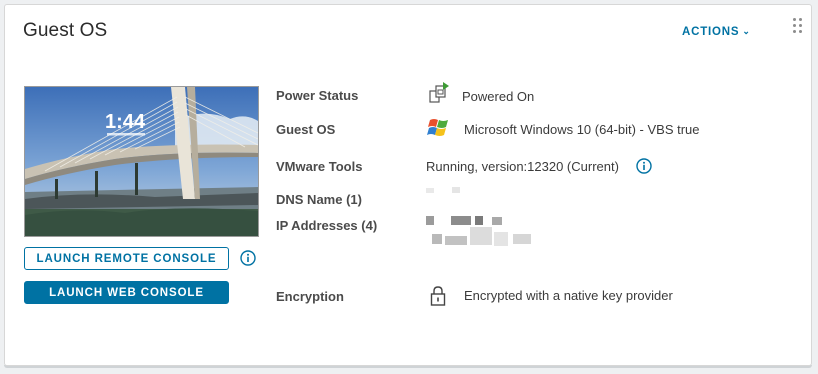  I want to click on vmware-tools-label: VMware Tools, so click(319, 166).